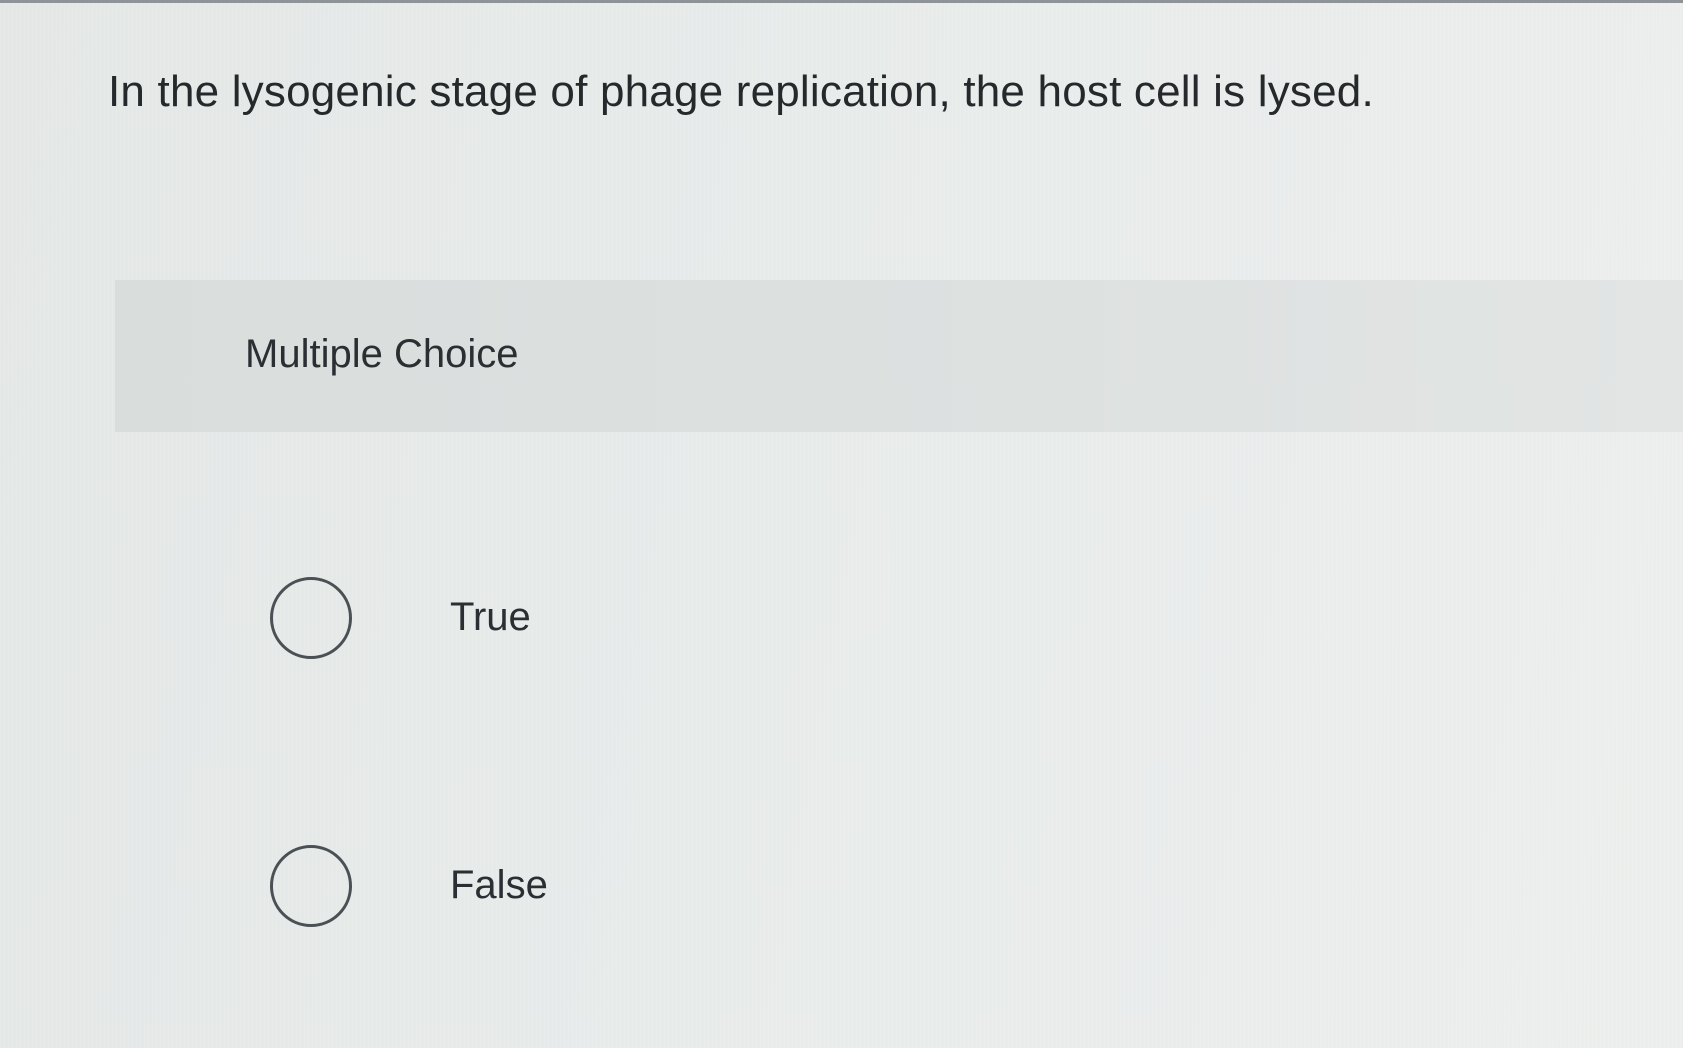 Image resolution: width=1683 pixels, height=1048 pixels. What do you see at coordinates (570, 627) in the screenshot?
I see `answer-option-true: True` at bounding box center [570, 627].